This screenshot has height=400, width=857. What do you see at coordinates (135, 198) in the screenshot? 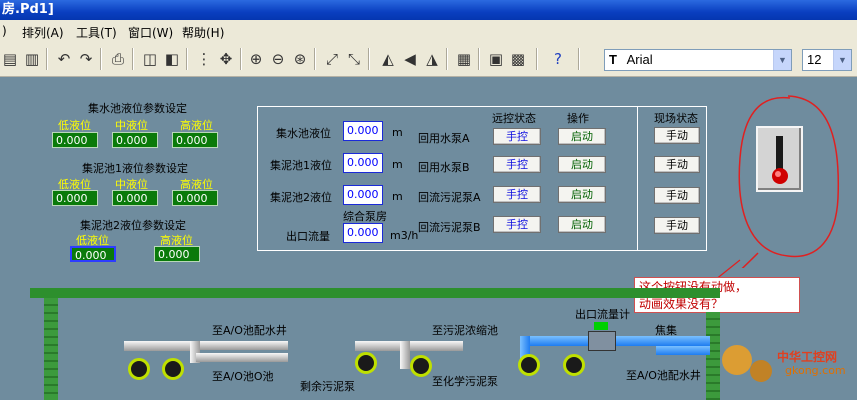
I see `sludge1-mid-value: 0.000` at bounding box center [135, 198].